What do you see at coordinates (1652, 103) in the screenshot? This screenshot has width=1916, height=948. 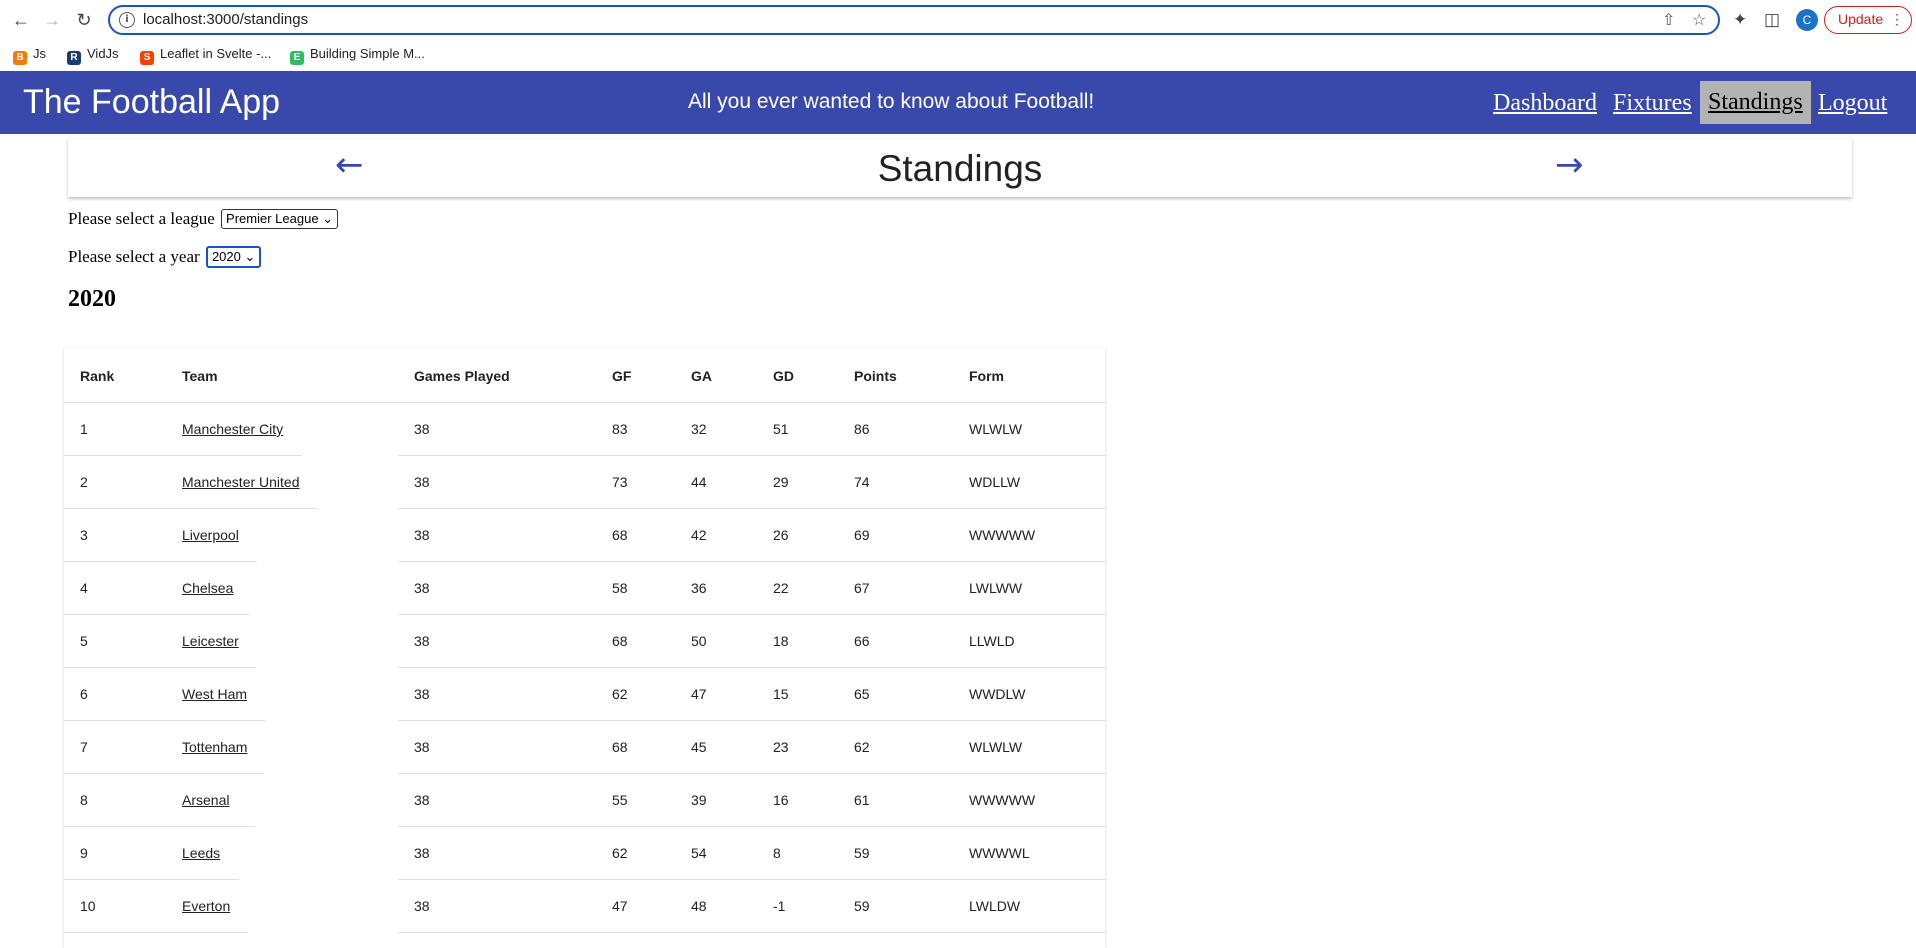 I see `nav-fixtures-link: Fixtures` at bounding box center [1652, 103].